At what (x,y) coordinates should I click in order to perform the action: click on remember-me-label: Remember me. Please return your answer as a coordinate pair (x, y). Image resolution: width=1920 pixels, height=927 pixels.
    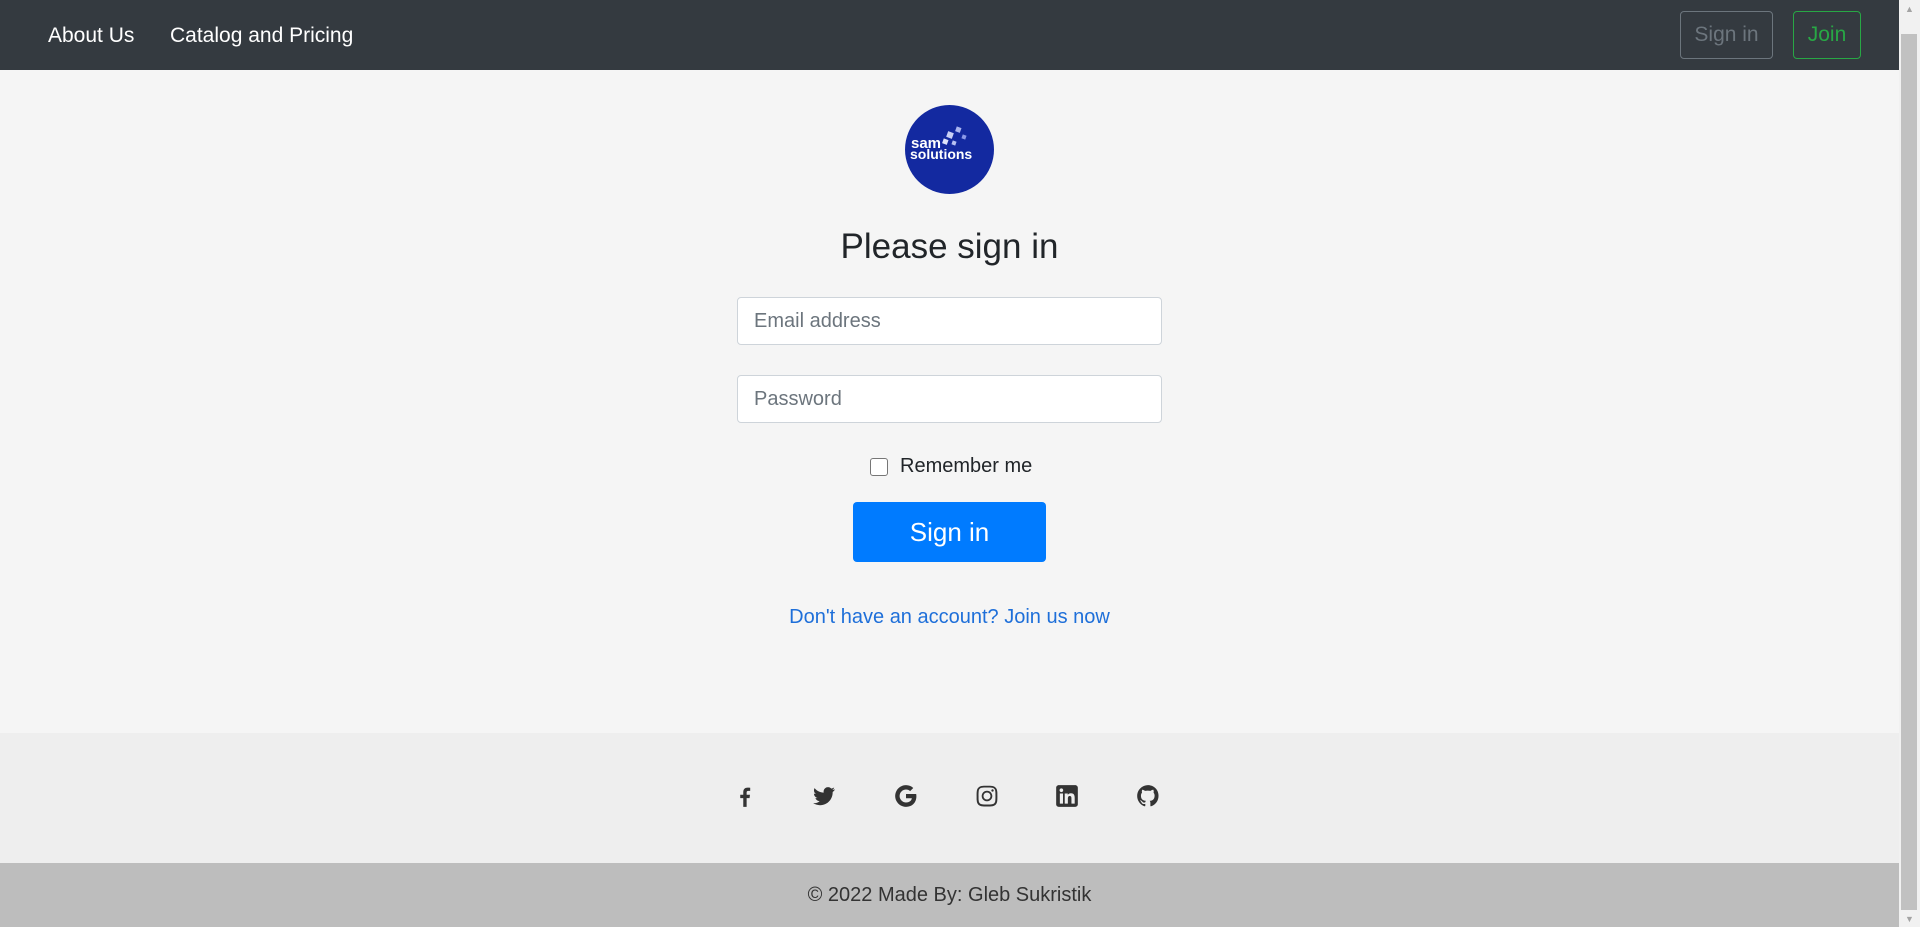
    Looking at the image, I should click on (966, 466).